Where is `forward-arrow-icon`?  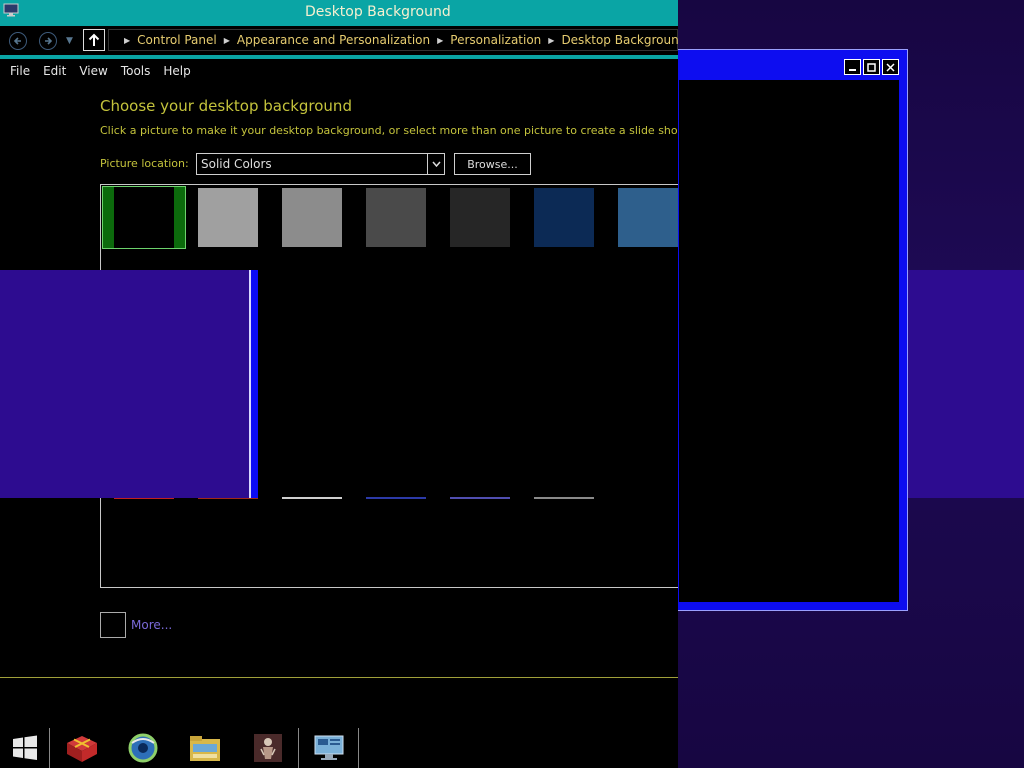 forward-arrow-icon is located at coordinates (49, 41).